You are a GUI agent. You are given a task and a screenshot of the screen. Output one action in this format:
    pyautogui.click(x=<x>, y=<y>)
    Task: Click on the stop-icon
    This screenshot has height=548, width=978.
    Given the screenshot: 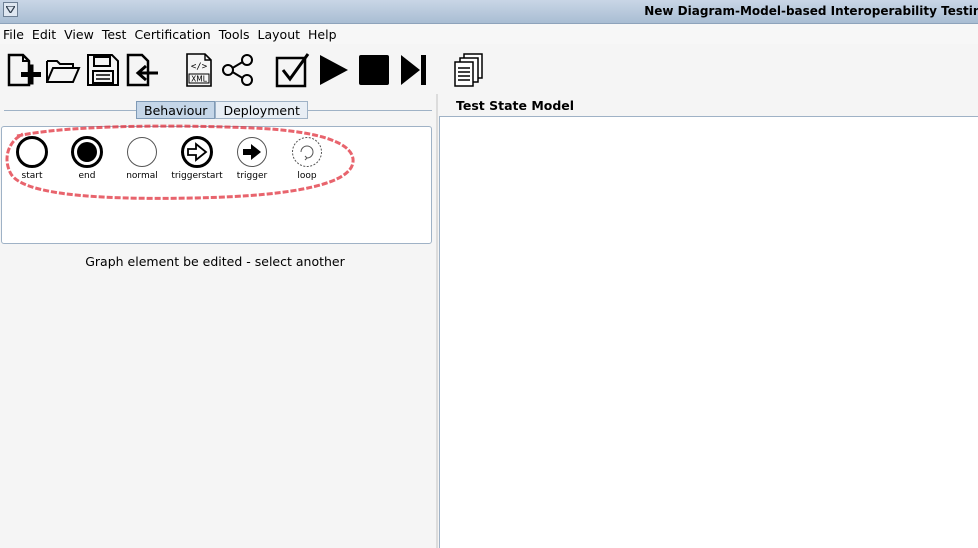 What is the action you would take?
    pyautogui.click(x=374, y=70)
    